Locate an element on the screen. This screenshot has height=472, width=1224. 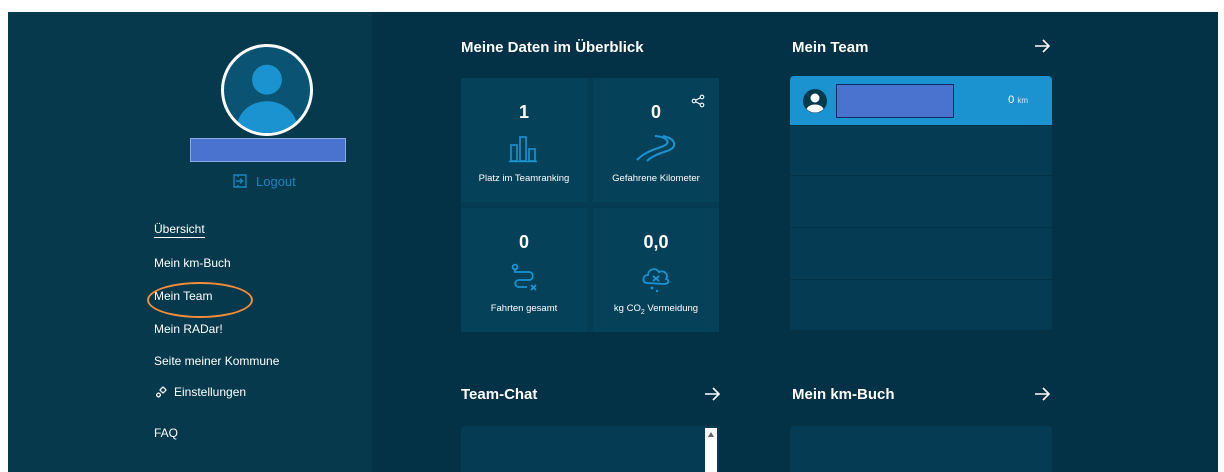
stat-label: Fahrten gesamt is located at coordinates (524, 308).